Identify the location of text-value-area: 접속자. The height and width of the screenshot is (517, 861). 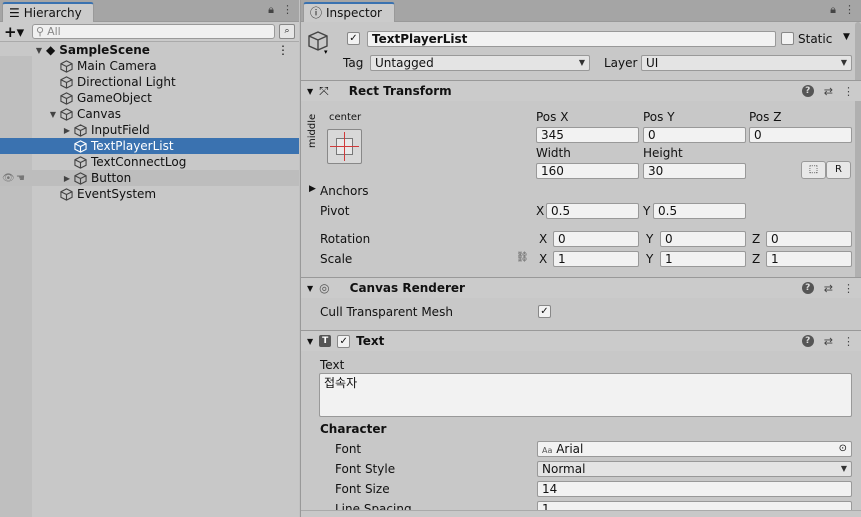
(585, 395).